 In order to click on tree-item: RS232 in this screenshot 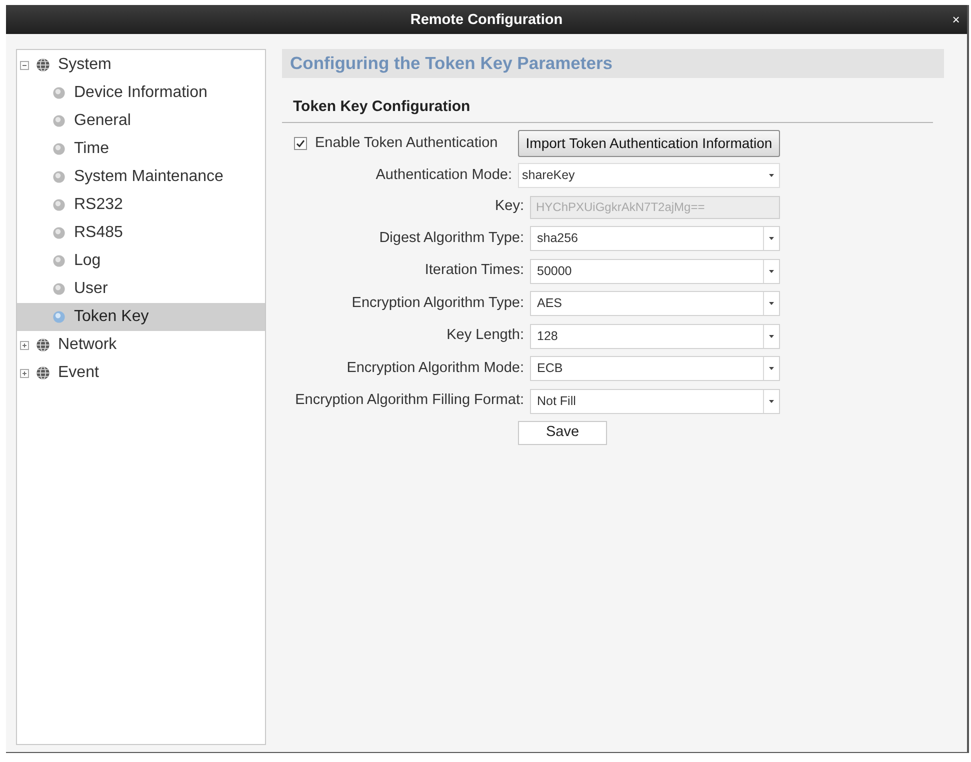, I will do `click(71, 205)`.